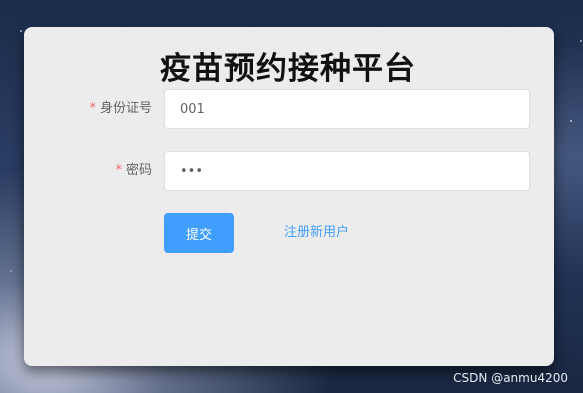 The image size is (583, 393). I want to click on submit-button: 提交, so click(199, 233).